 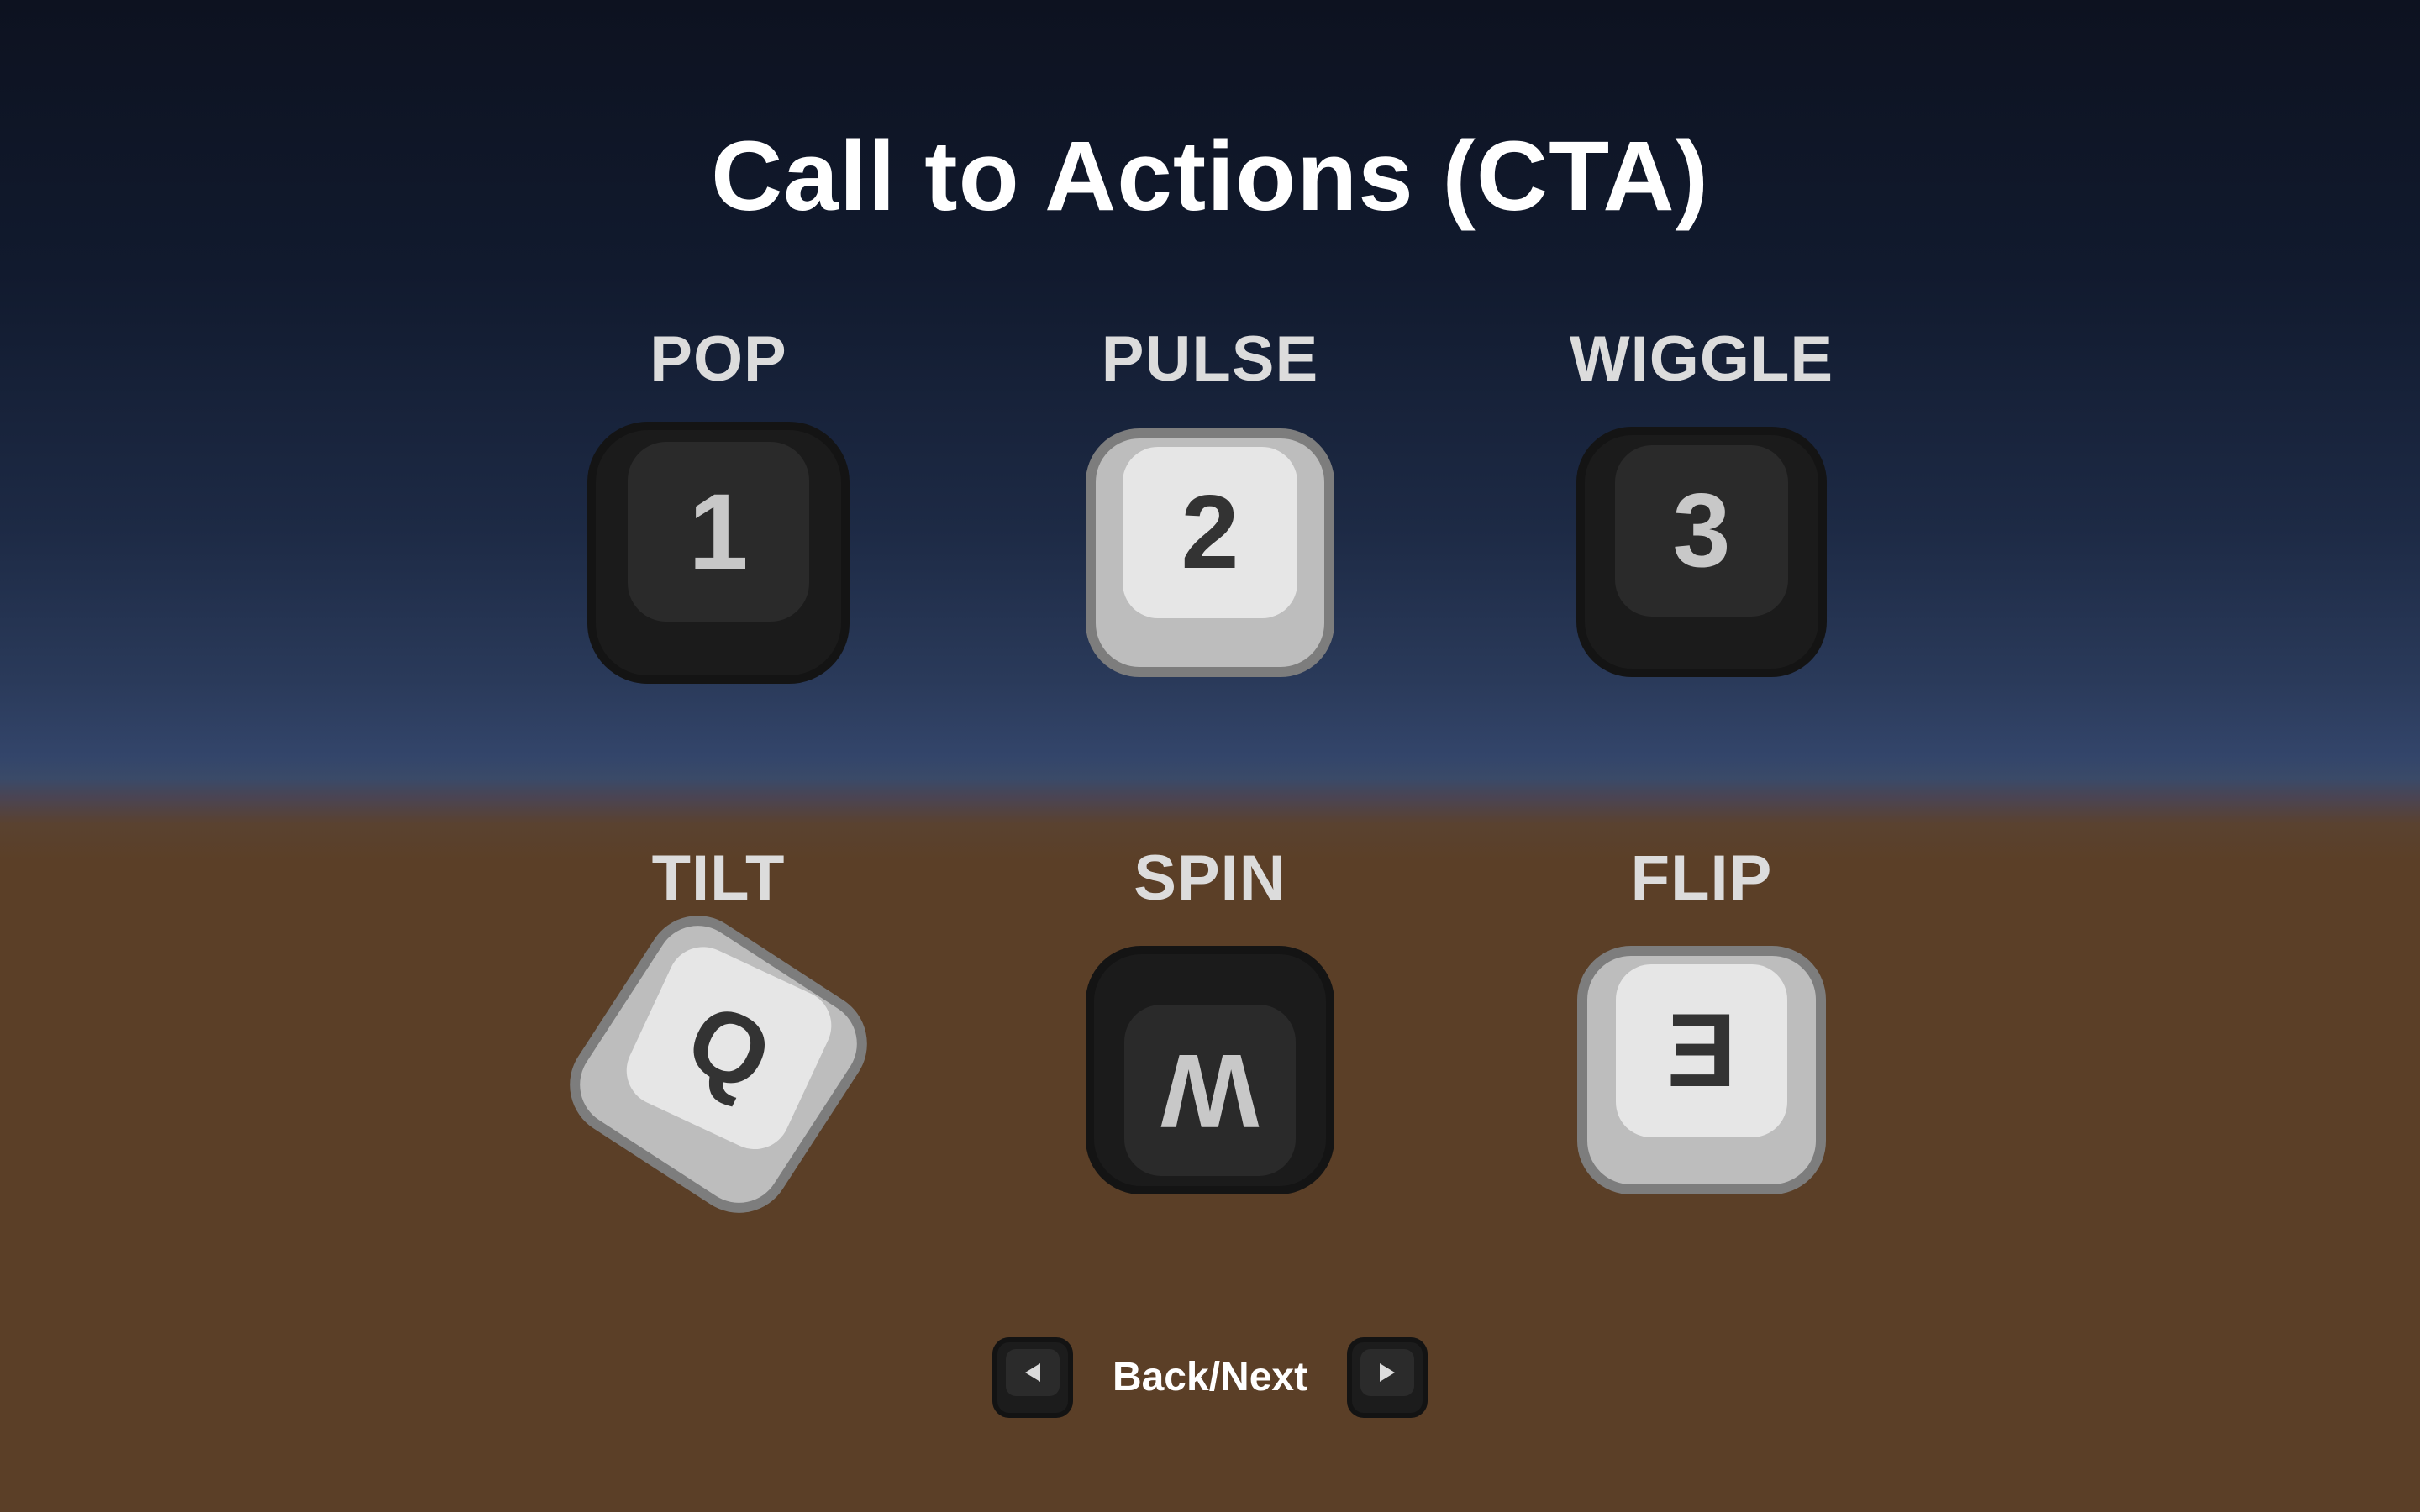 What do you see at coordinates (1210, 878) in the screenshot?
I see `cta-spin-label: SPIN` at bounding box center [1210, 878].